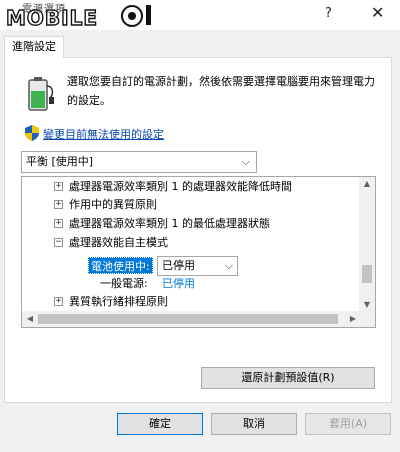  Describe the element at coordinates (188, 319) in the screenshot. I see `horizontal-scroll-thumb` at that location.